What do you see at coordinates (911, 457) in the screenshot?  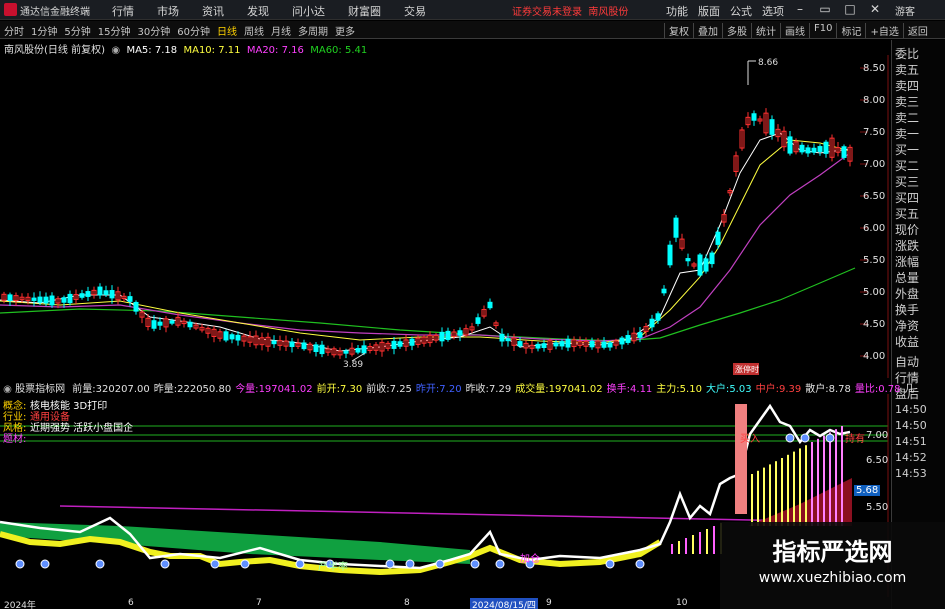 I see `panel-time: 14:52` at bounding box center [911, 457].